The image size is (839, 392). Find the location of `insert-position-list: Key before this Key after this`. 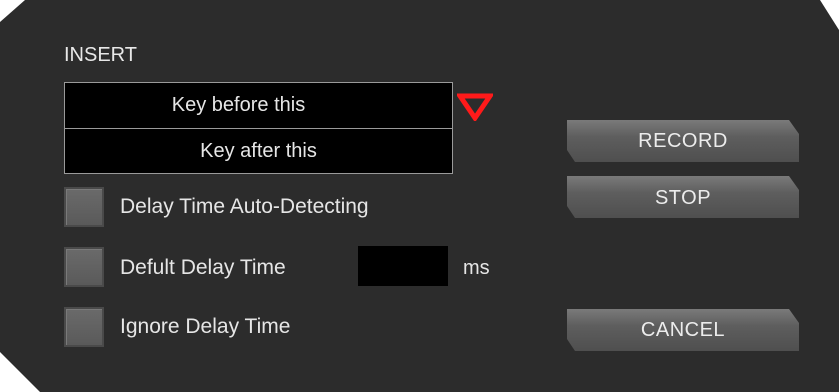

insert-position-list: Key before this Key after this is located at coordinates (278, 128).